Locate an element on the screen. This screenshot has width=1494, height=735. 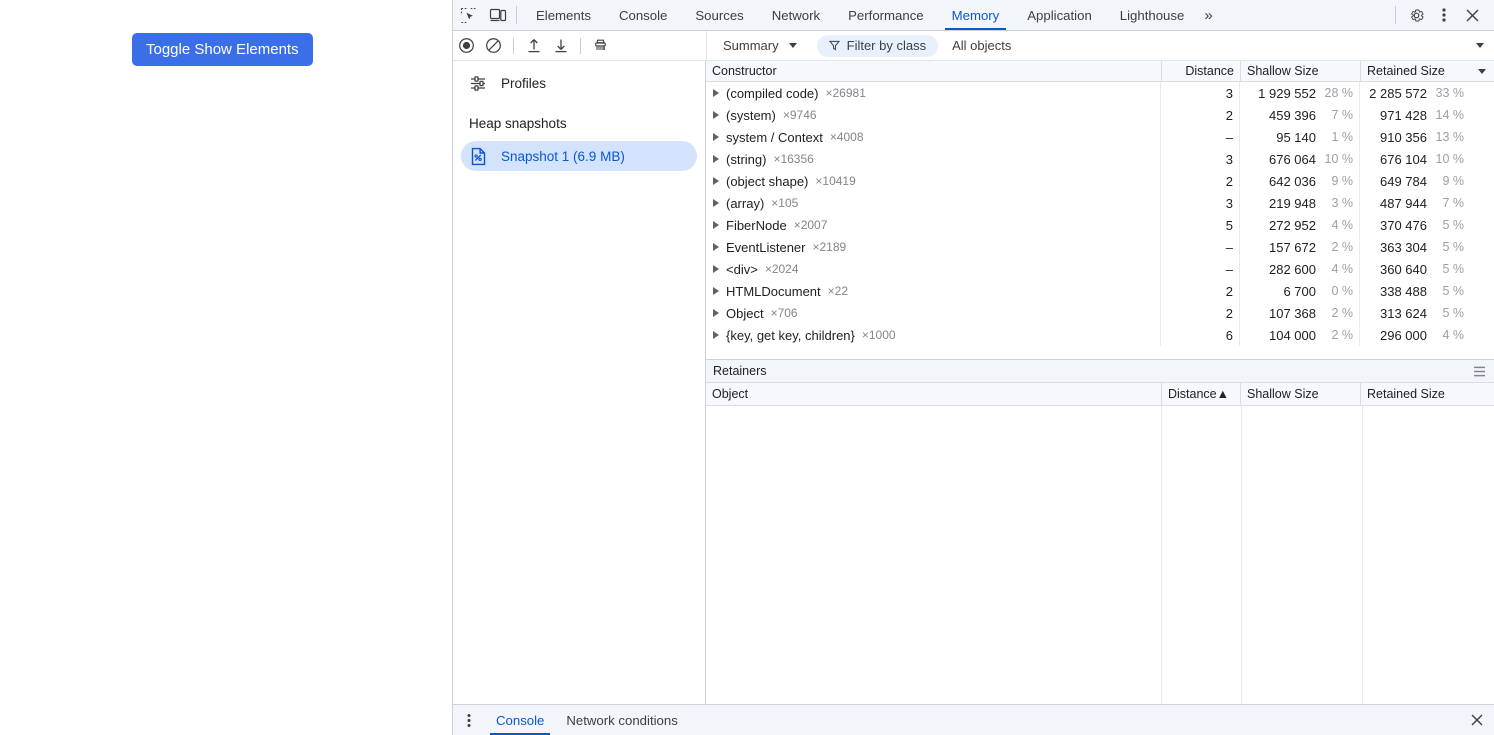
retained-size-value: 363 304 is located at coordinates (1403, 247).